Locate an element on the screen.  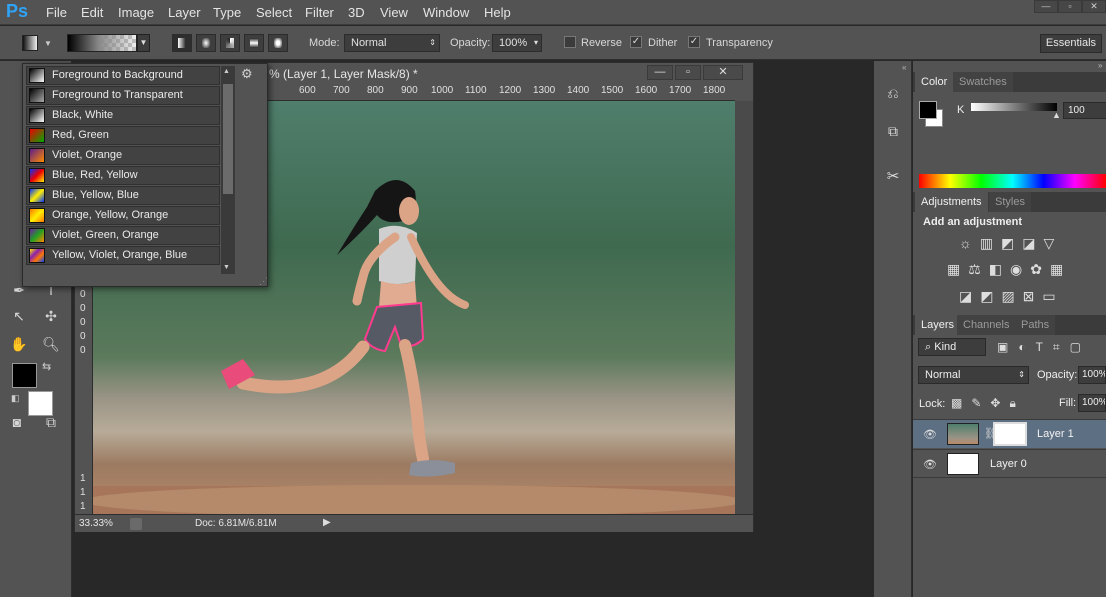
menu-type: Type is located at coordinates (227, 12).